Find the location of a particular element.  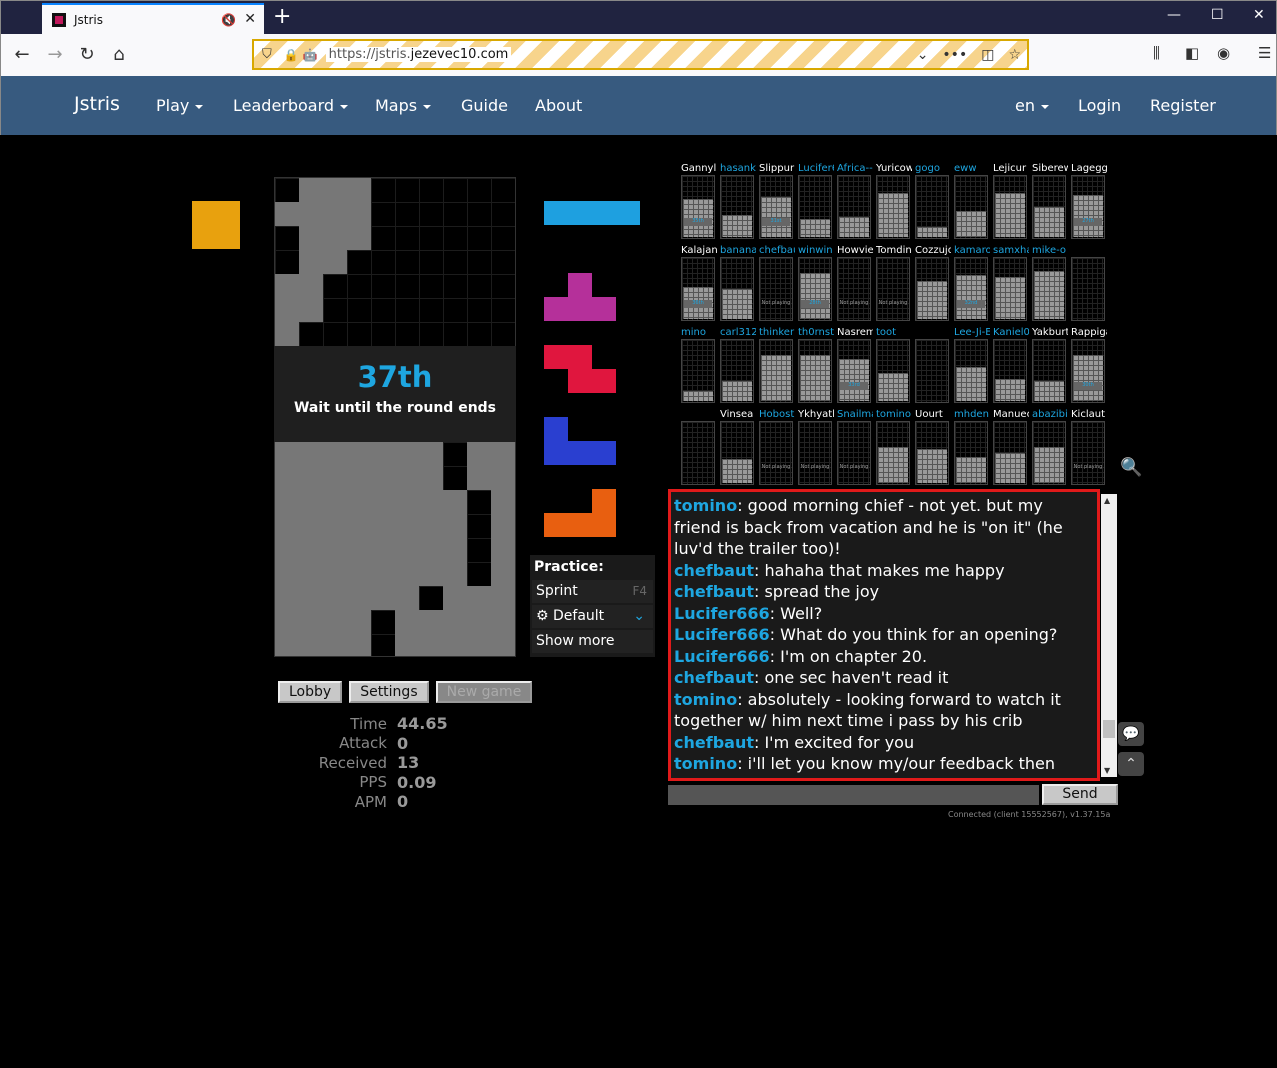

settings-button: Settings is located at coordinates (389, 692).